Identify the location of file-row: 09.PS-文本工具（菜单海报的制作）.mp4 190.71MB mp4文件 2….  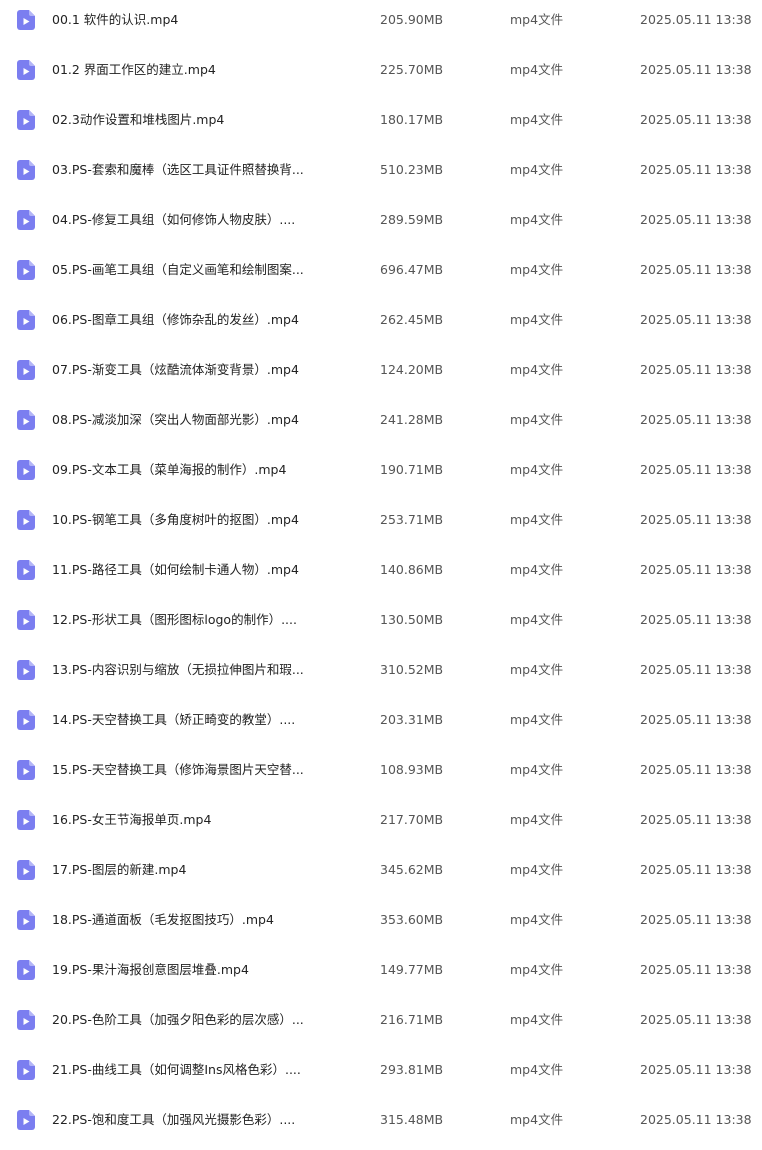
(381, 475).